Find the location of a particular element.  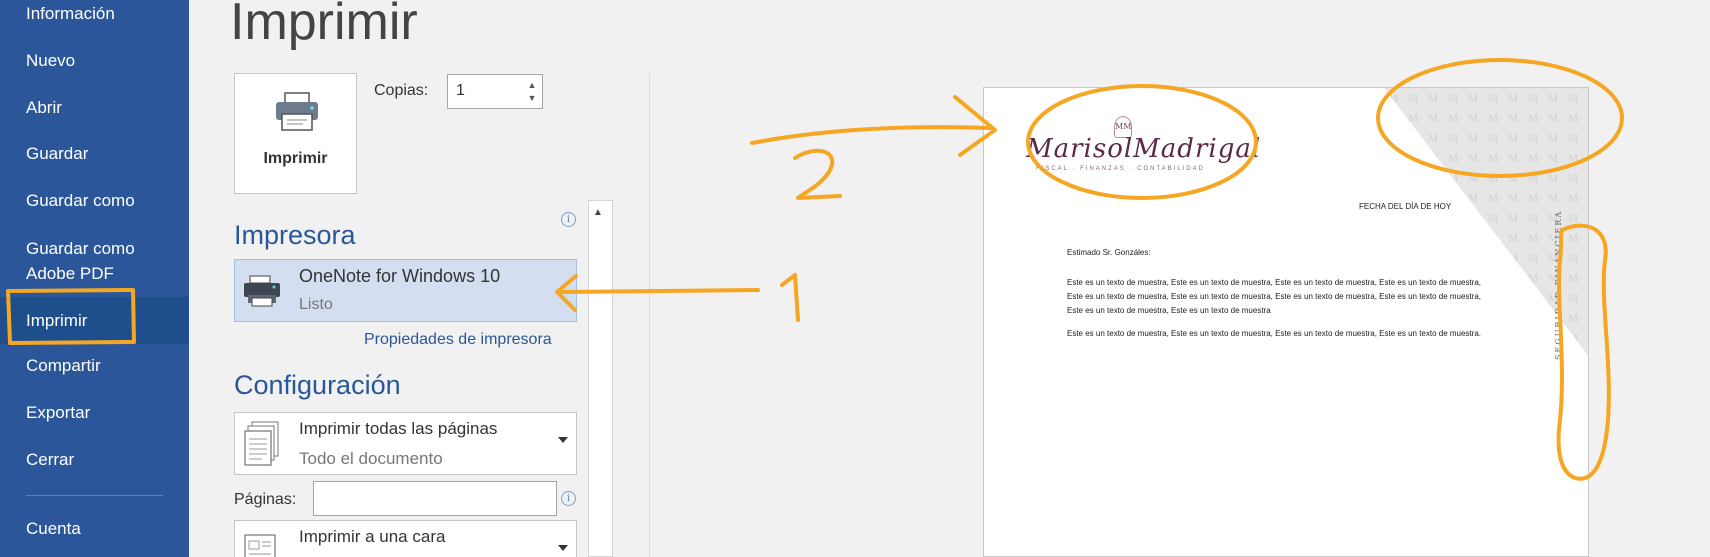

sidebar-item-abrir: Abrir is located at coordinates (94, 108).